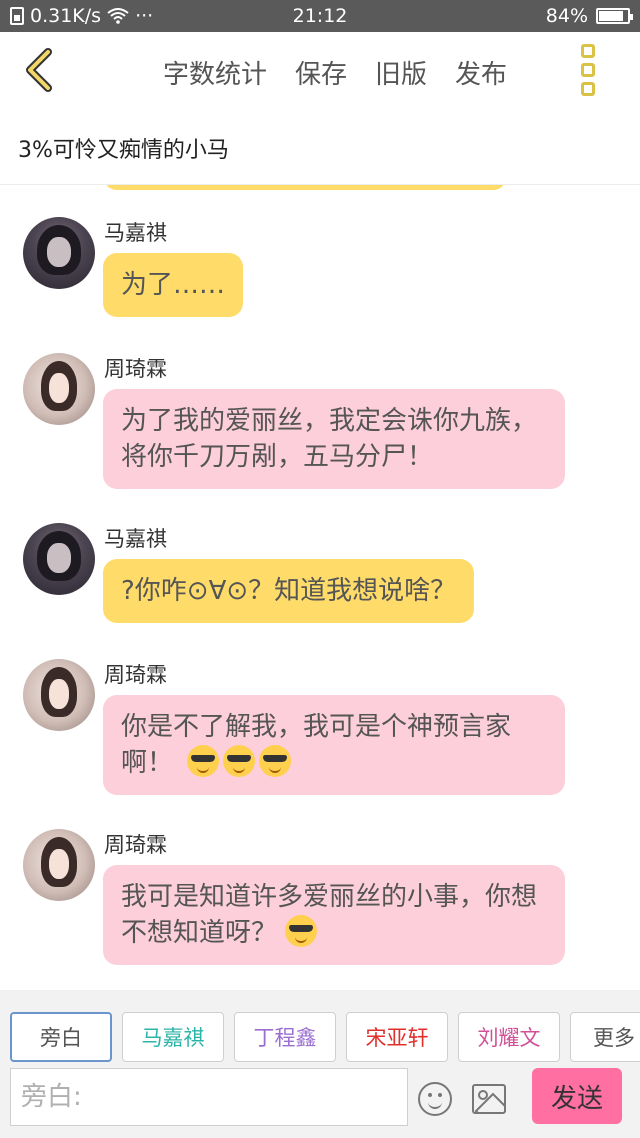 This screenshot has width=640, height=1138. I want to click on message-input, so click(209, 1097).